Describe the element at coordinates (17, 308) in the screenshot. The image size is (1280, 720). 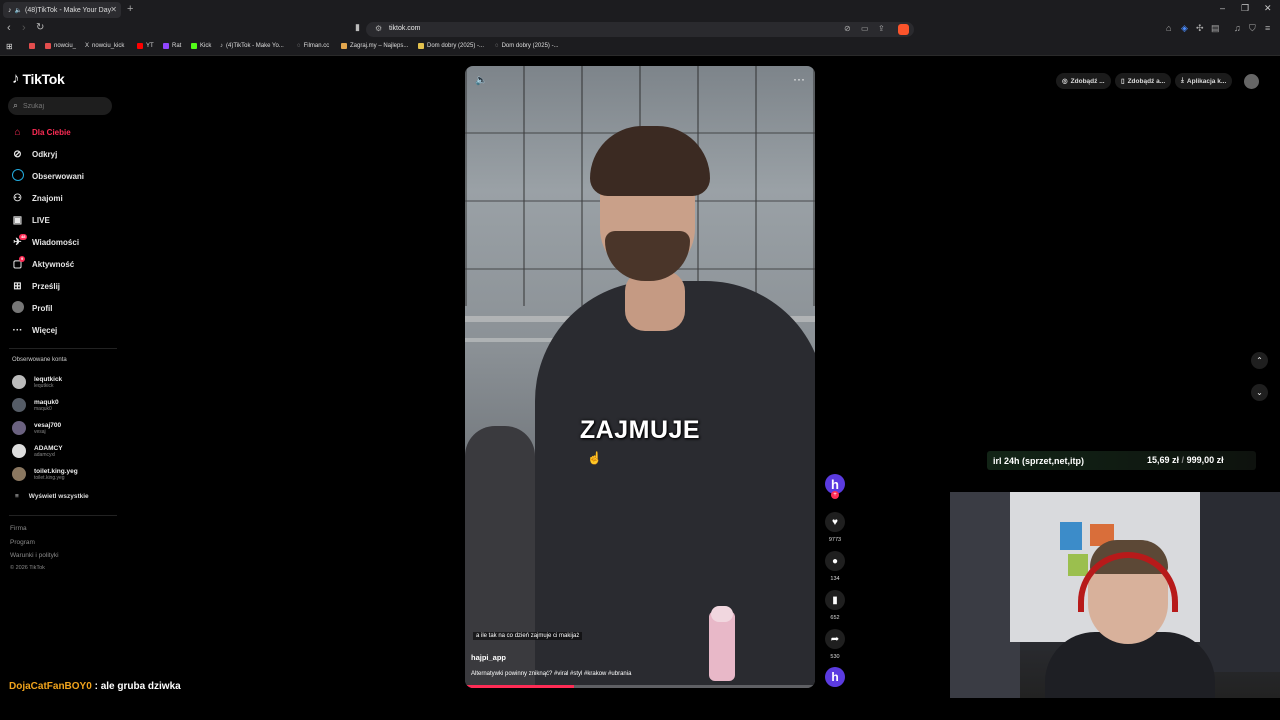
I see `profile-icon` at that location.